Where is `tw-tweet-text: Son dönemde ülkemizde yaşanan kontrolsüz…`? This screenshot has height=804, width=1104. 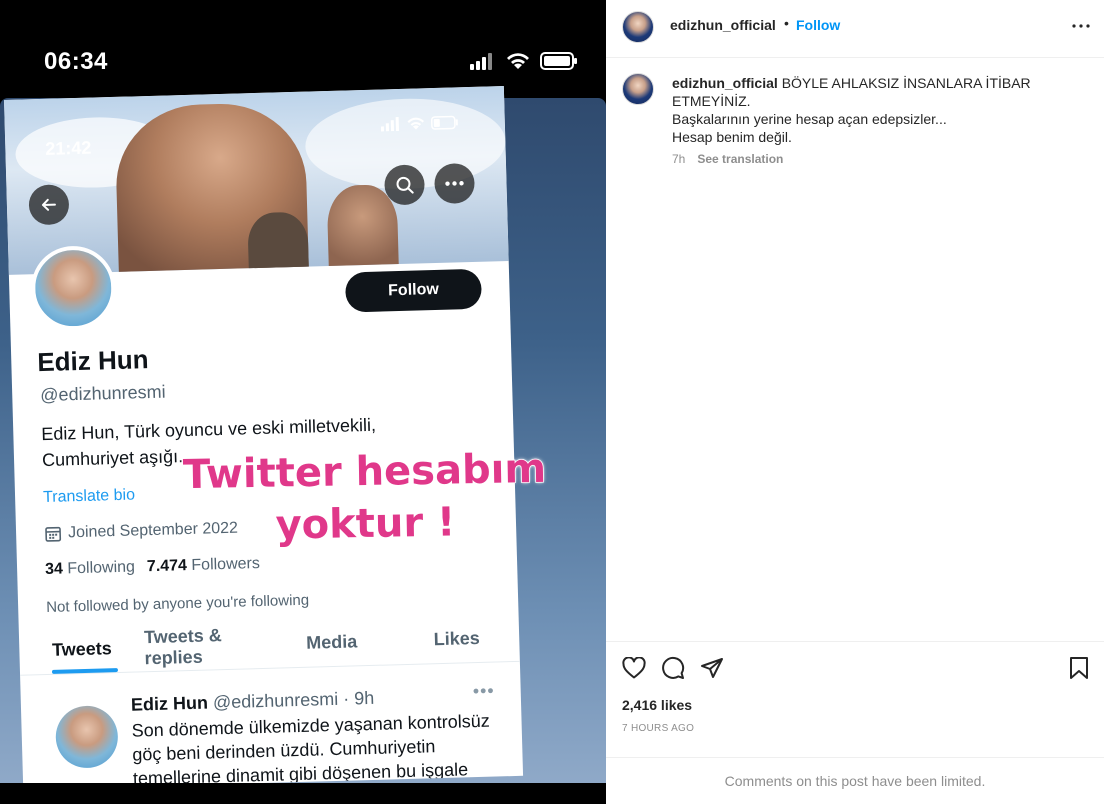
tw-tweet-text: Son dönemde ülkemizde yaşanan kontrolsüz… is located at coordinates (320, 749).